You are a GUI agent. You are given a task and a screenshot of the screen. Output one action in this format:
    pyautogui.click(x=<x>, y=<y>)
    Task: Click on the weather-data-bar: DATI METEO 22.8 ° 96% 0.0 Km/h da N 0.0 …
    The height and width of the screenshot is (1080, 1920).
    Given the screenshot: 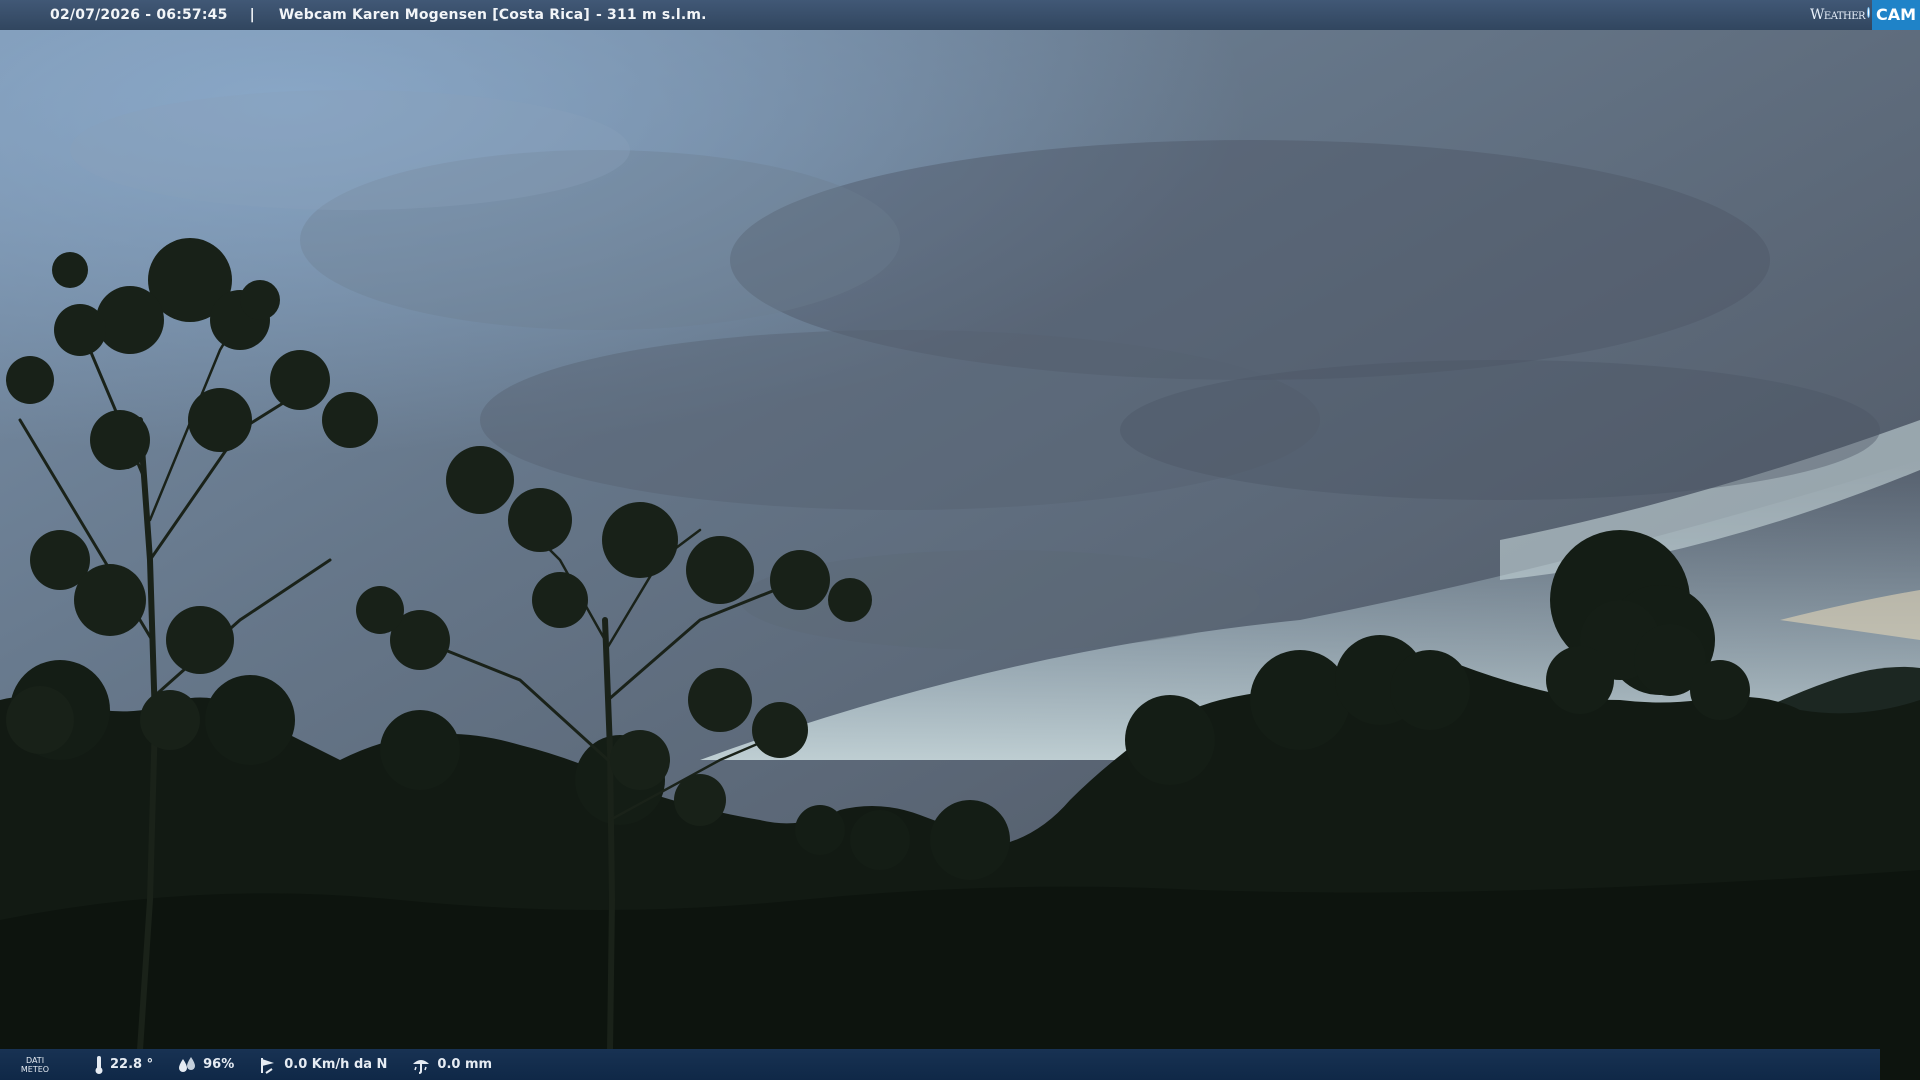 What is the action you would take?
    pyautogui.click(x=940, y=1064)
    